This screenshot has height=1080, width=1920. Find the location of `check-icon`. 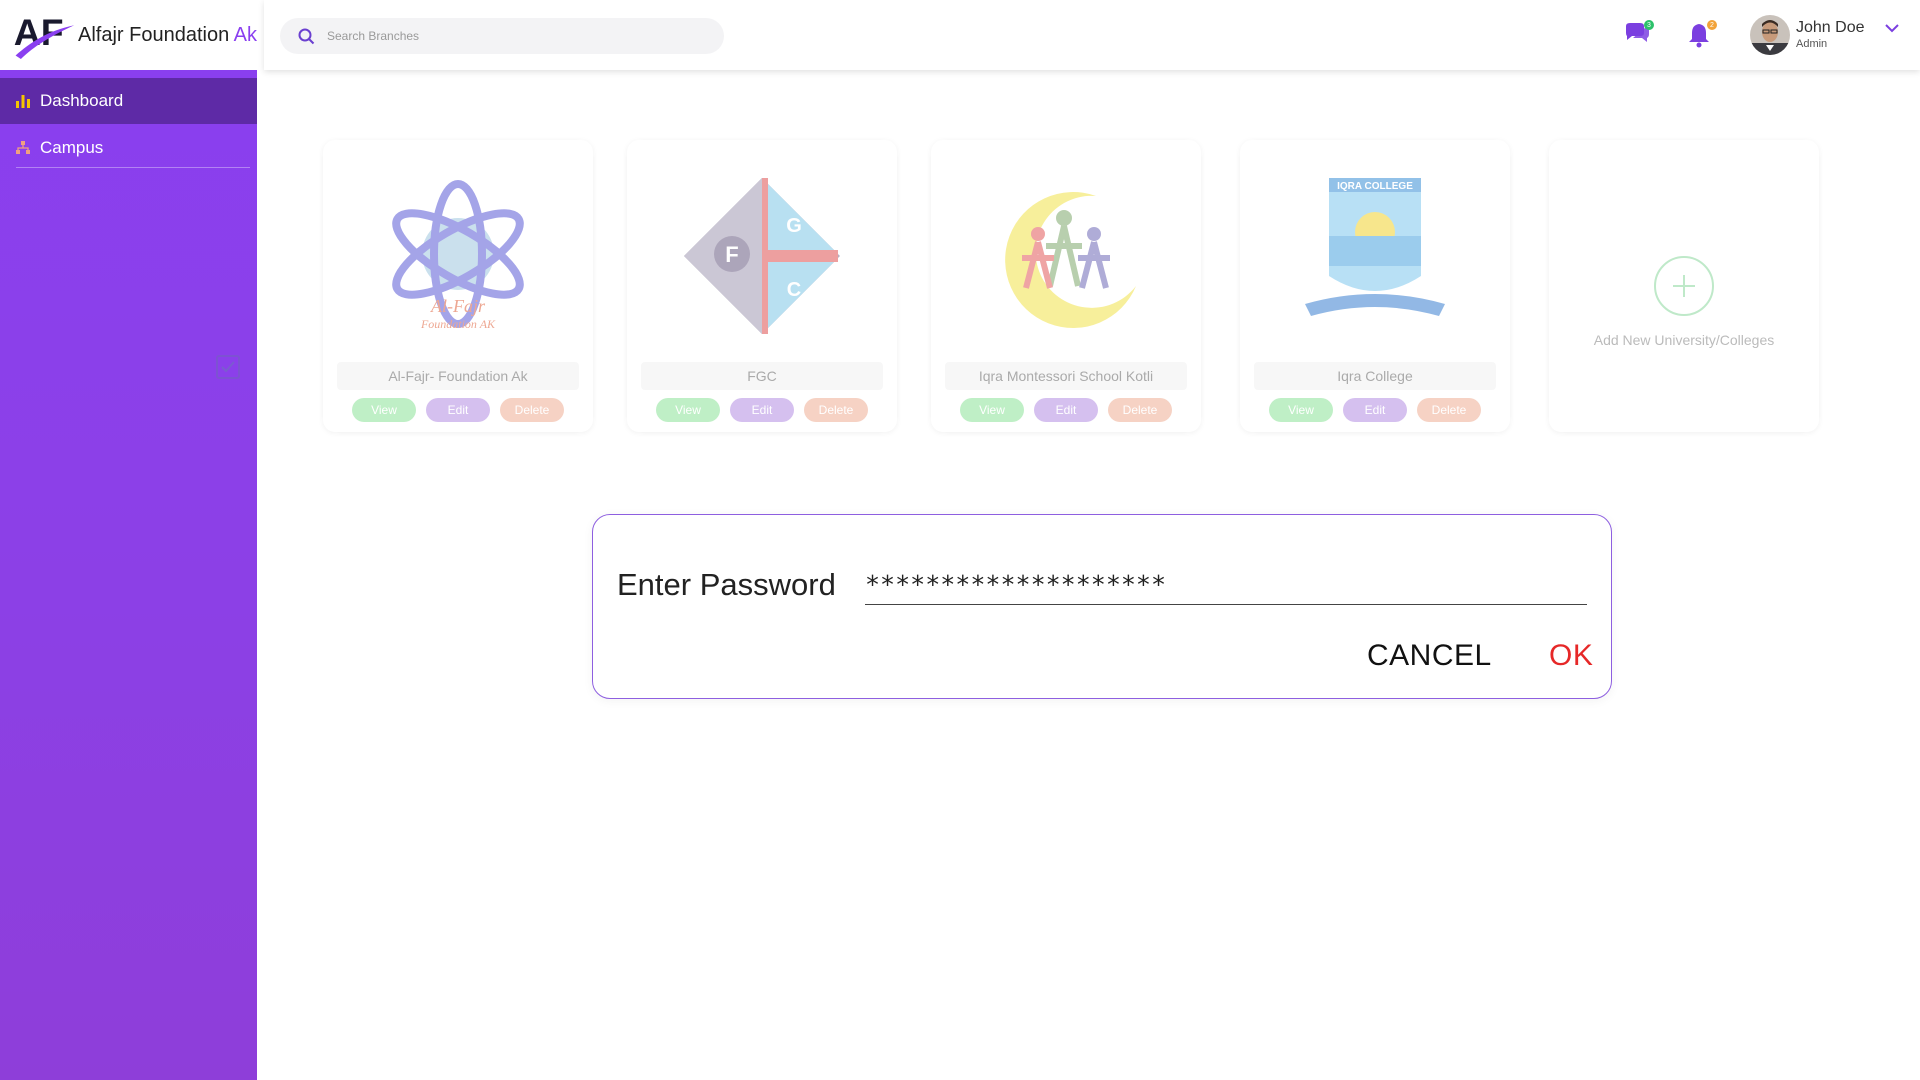

check-icon is located at coordinates (228, 367).